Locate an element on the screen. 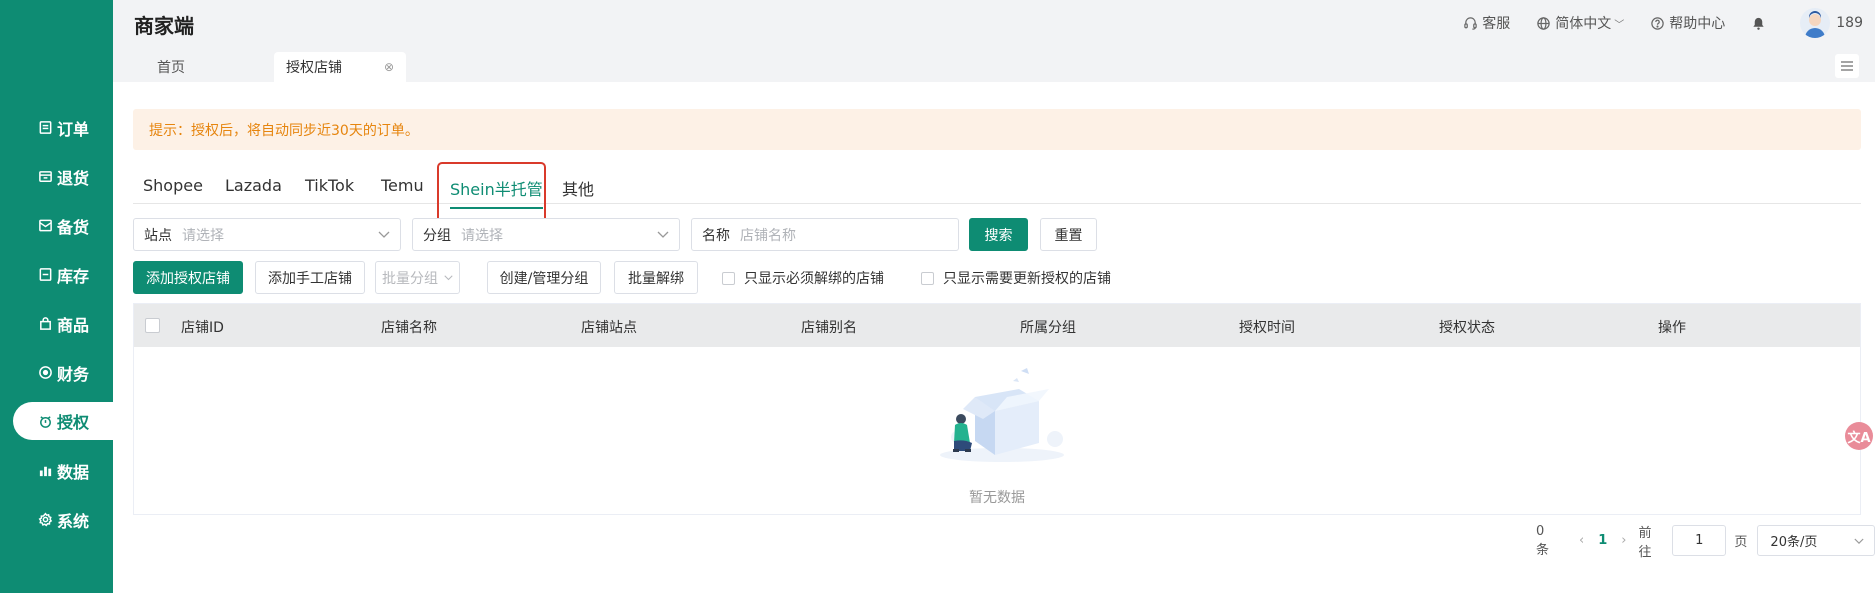 The width and height of the screenshot is (1875, 593). help-center-label: 帮助中心 is located at coordinates (1697, 24).